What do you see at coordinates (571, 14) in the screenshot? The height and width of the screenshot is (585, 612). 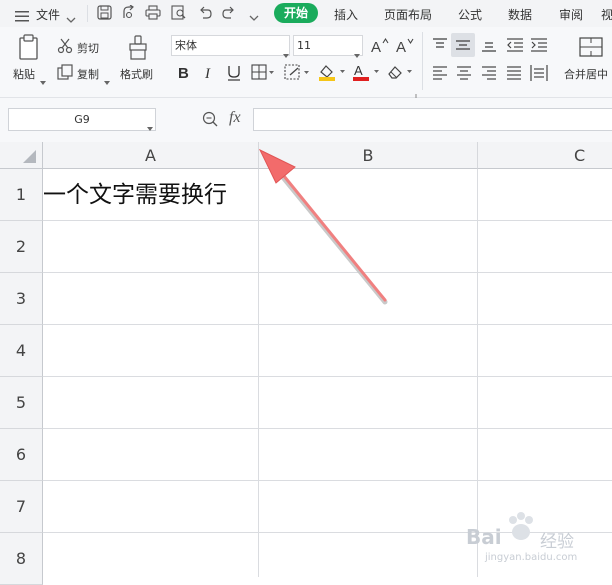 I see `tab-review: 审阅` at bounding box center [571, 14].